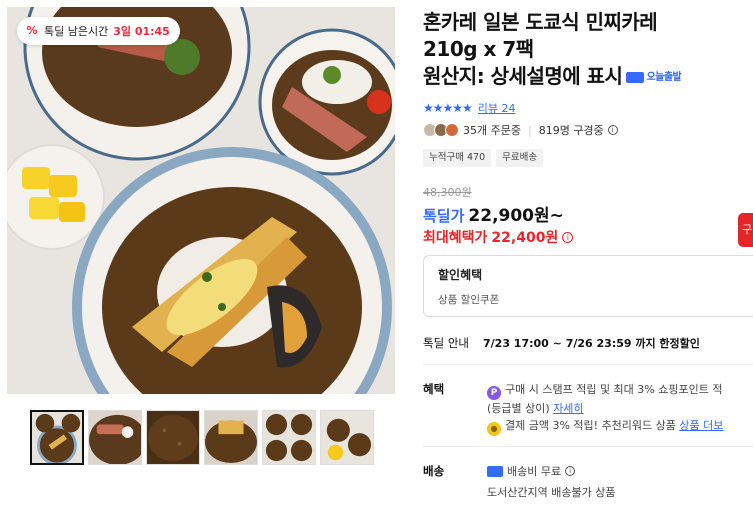 This screenshot has height=510, width=753. What do you see at coordinates (141, 31) in the screenshot?
I see `timer-value: 3일 01:45` at bounding box center [141, 31].